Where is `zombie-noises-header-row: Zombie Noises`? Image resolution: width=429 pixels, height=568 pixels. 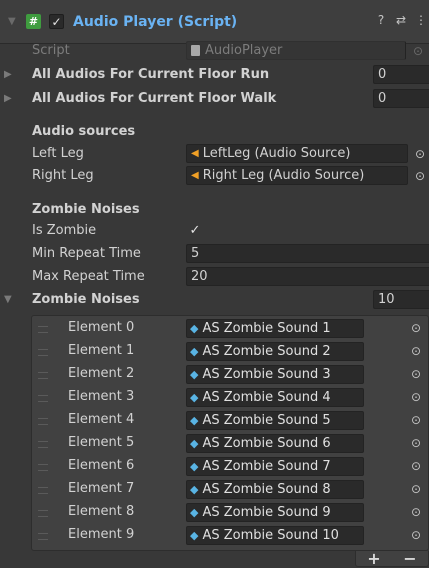
zombie-noises-header-row: Zombie Noises is located at coordinates (214, 209).